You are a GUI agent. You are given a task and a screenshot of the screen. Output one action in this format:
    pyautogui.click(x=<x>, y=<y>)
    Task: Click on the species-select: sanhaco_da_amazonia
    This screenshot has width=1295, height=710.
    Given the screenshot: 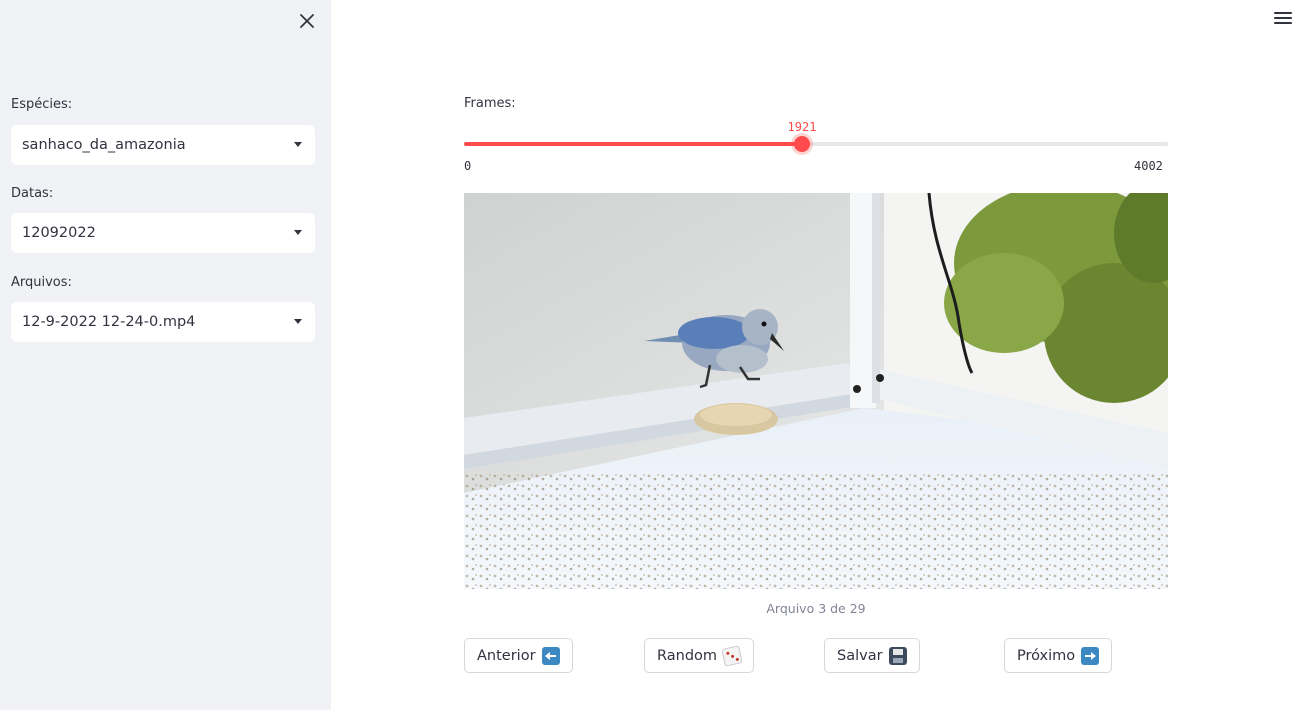 What is the action you would take?
    pyautogui.click(x=163, y=145)
    